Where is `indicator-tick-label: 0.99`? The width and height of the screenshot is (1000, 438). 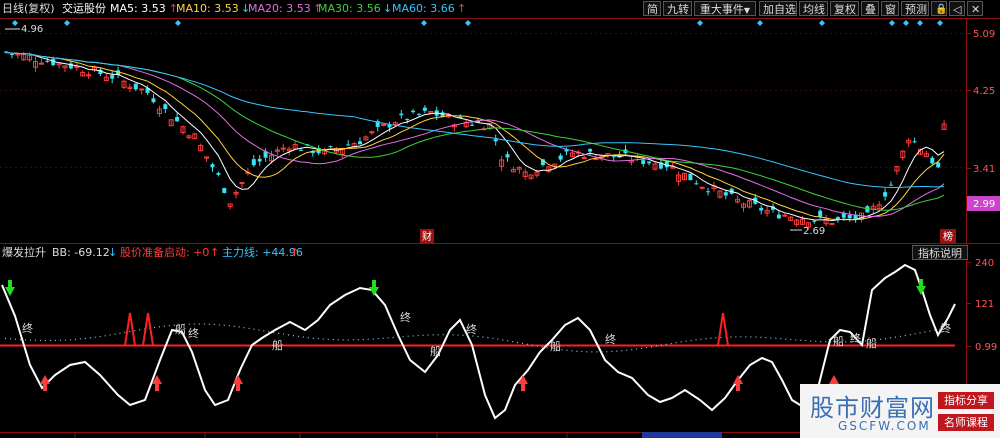
indicator-tick-label: 0.99 is located at coordinates (986, 347).